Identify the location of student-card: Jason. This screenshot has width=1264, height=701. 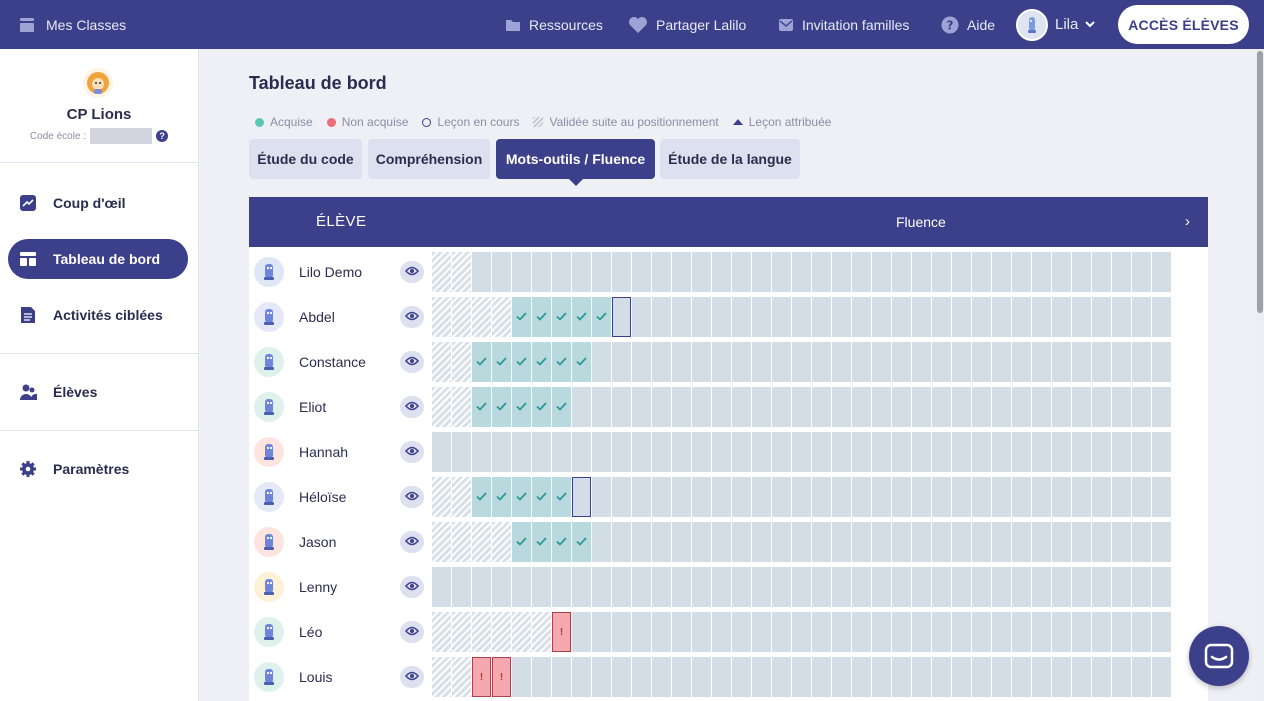
(339, 542).